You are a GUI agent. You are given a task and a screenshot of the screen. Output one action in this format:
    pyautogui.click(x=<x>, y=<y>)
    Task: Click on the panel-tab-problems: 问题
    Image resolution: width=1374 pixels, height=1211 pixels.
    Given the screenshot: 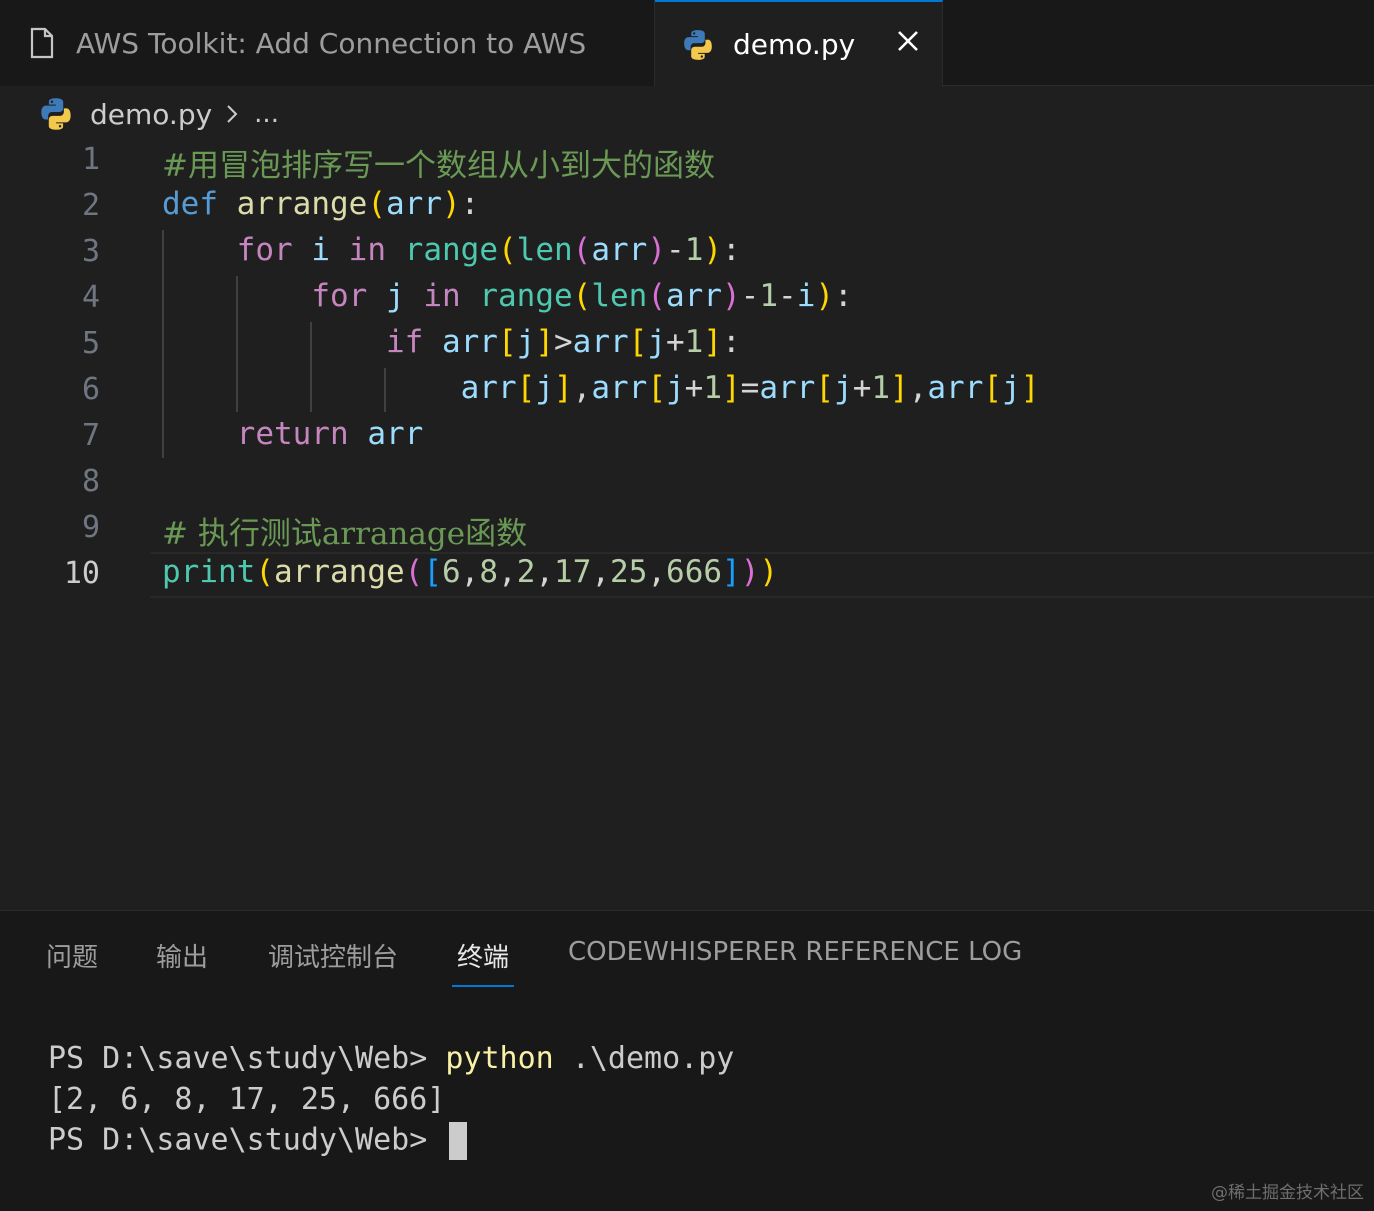 What is the action you would take?
    pyautogui.click(x=72, y=962)
    